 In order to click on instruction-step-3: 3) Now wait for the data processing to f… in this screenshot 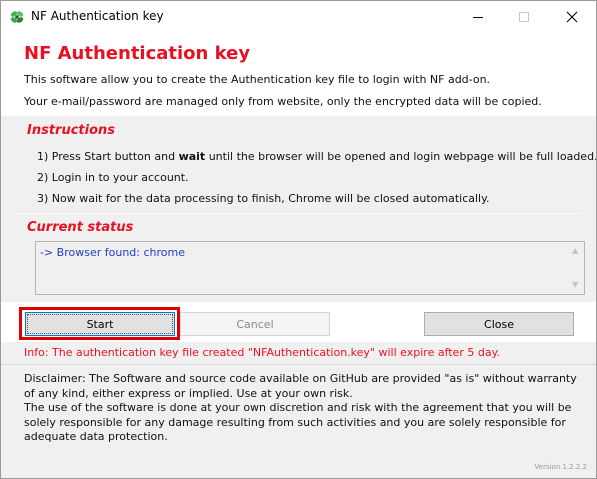, I will do `click(263, 198)`.